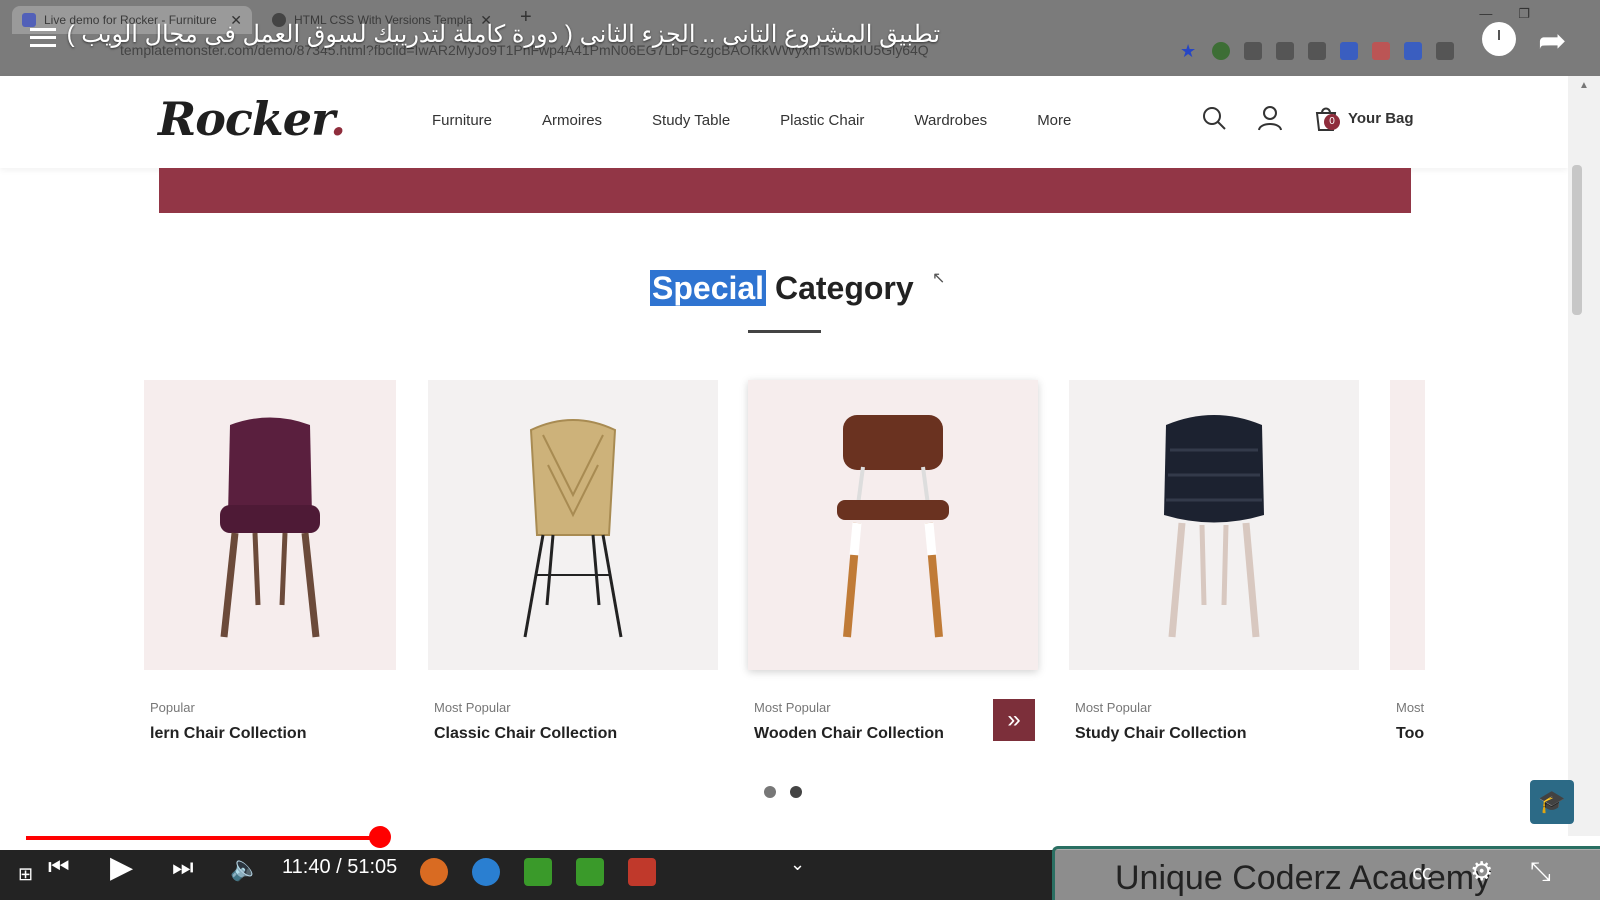 The height and width of the screenshot is (900, 1600). What do you see at coordinates (1410, 707) in the screenshot?
I see `product-category: Most` at bounding box center [1410, 707].